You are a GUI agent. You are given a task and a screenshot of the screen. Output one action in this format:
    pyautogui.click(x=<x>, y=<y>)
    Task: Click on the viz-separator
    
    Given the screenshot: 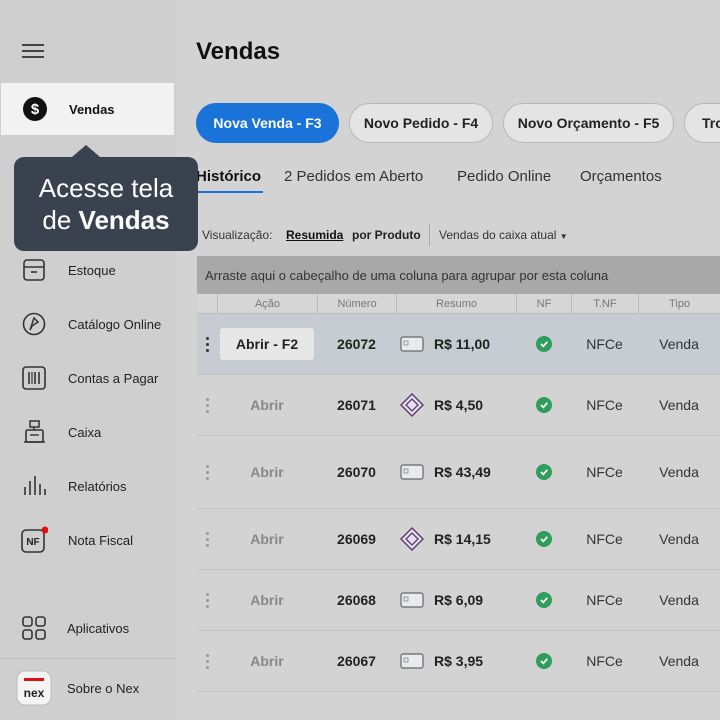 What is the action you would take?
    pyautogui.click(x=429, y=235)
    